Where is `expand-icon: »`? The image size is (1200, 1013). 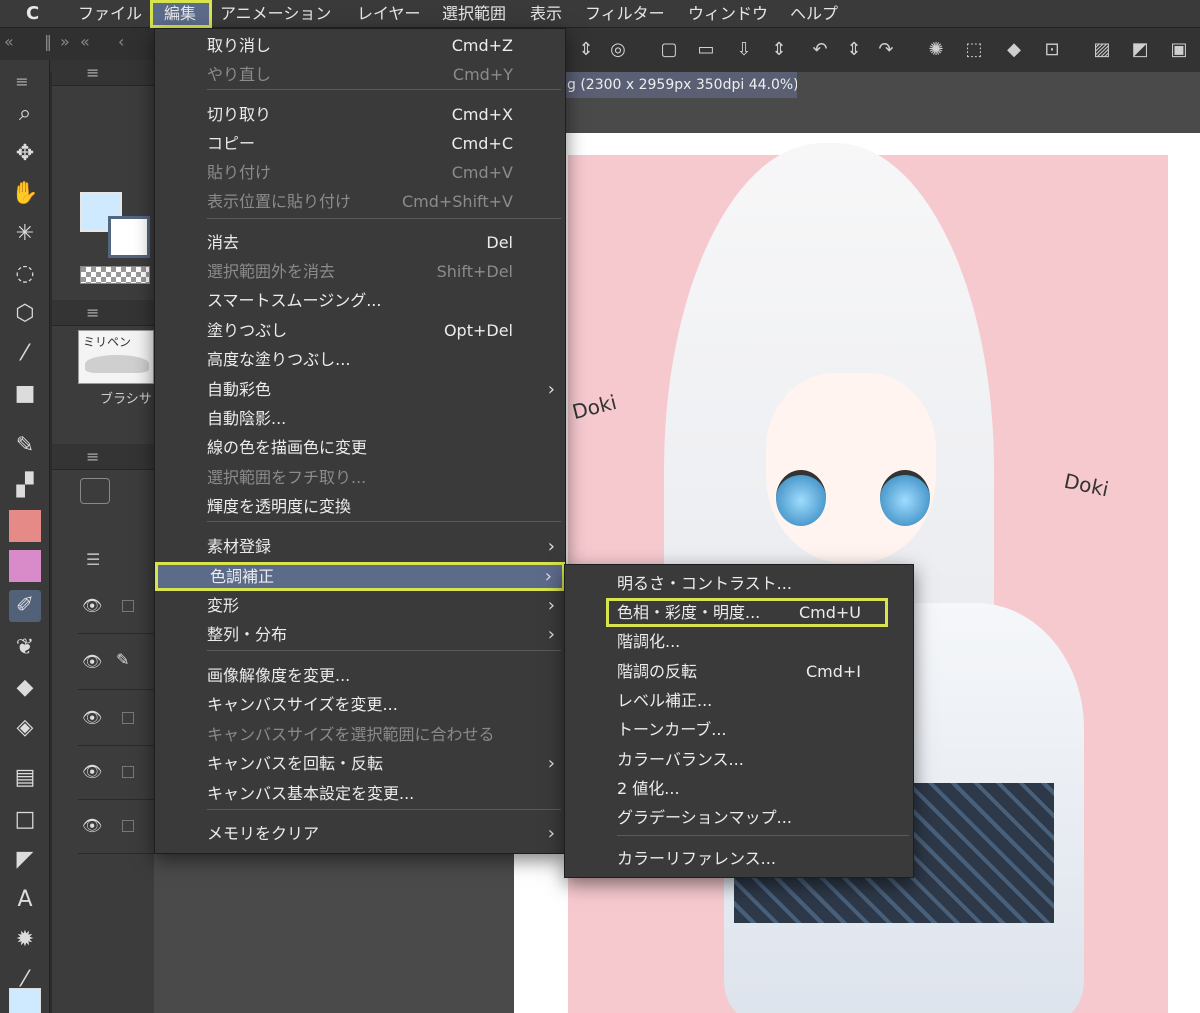
expand-icon: » is located at coordinates (65, 41).